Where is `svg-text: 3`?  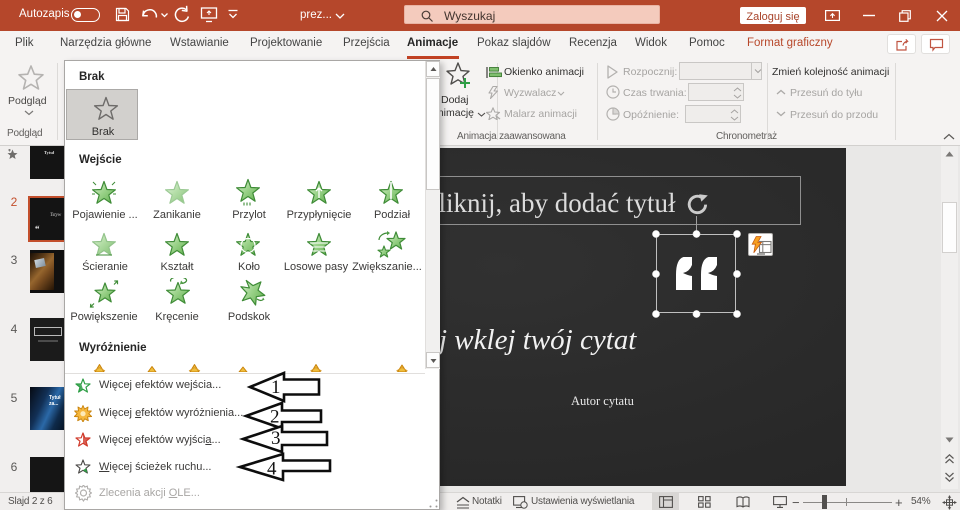
svg-text: 3 is located at coordinates (276, 438).